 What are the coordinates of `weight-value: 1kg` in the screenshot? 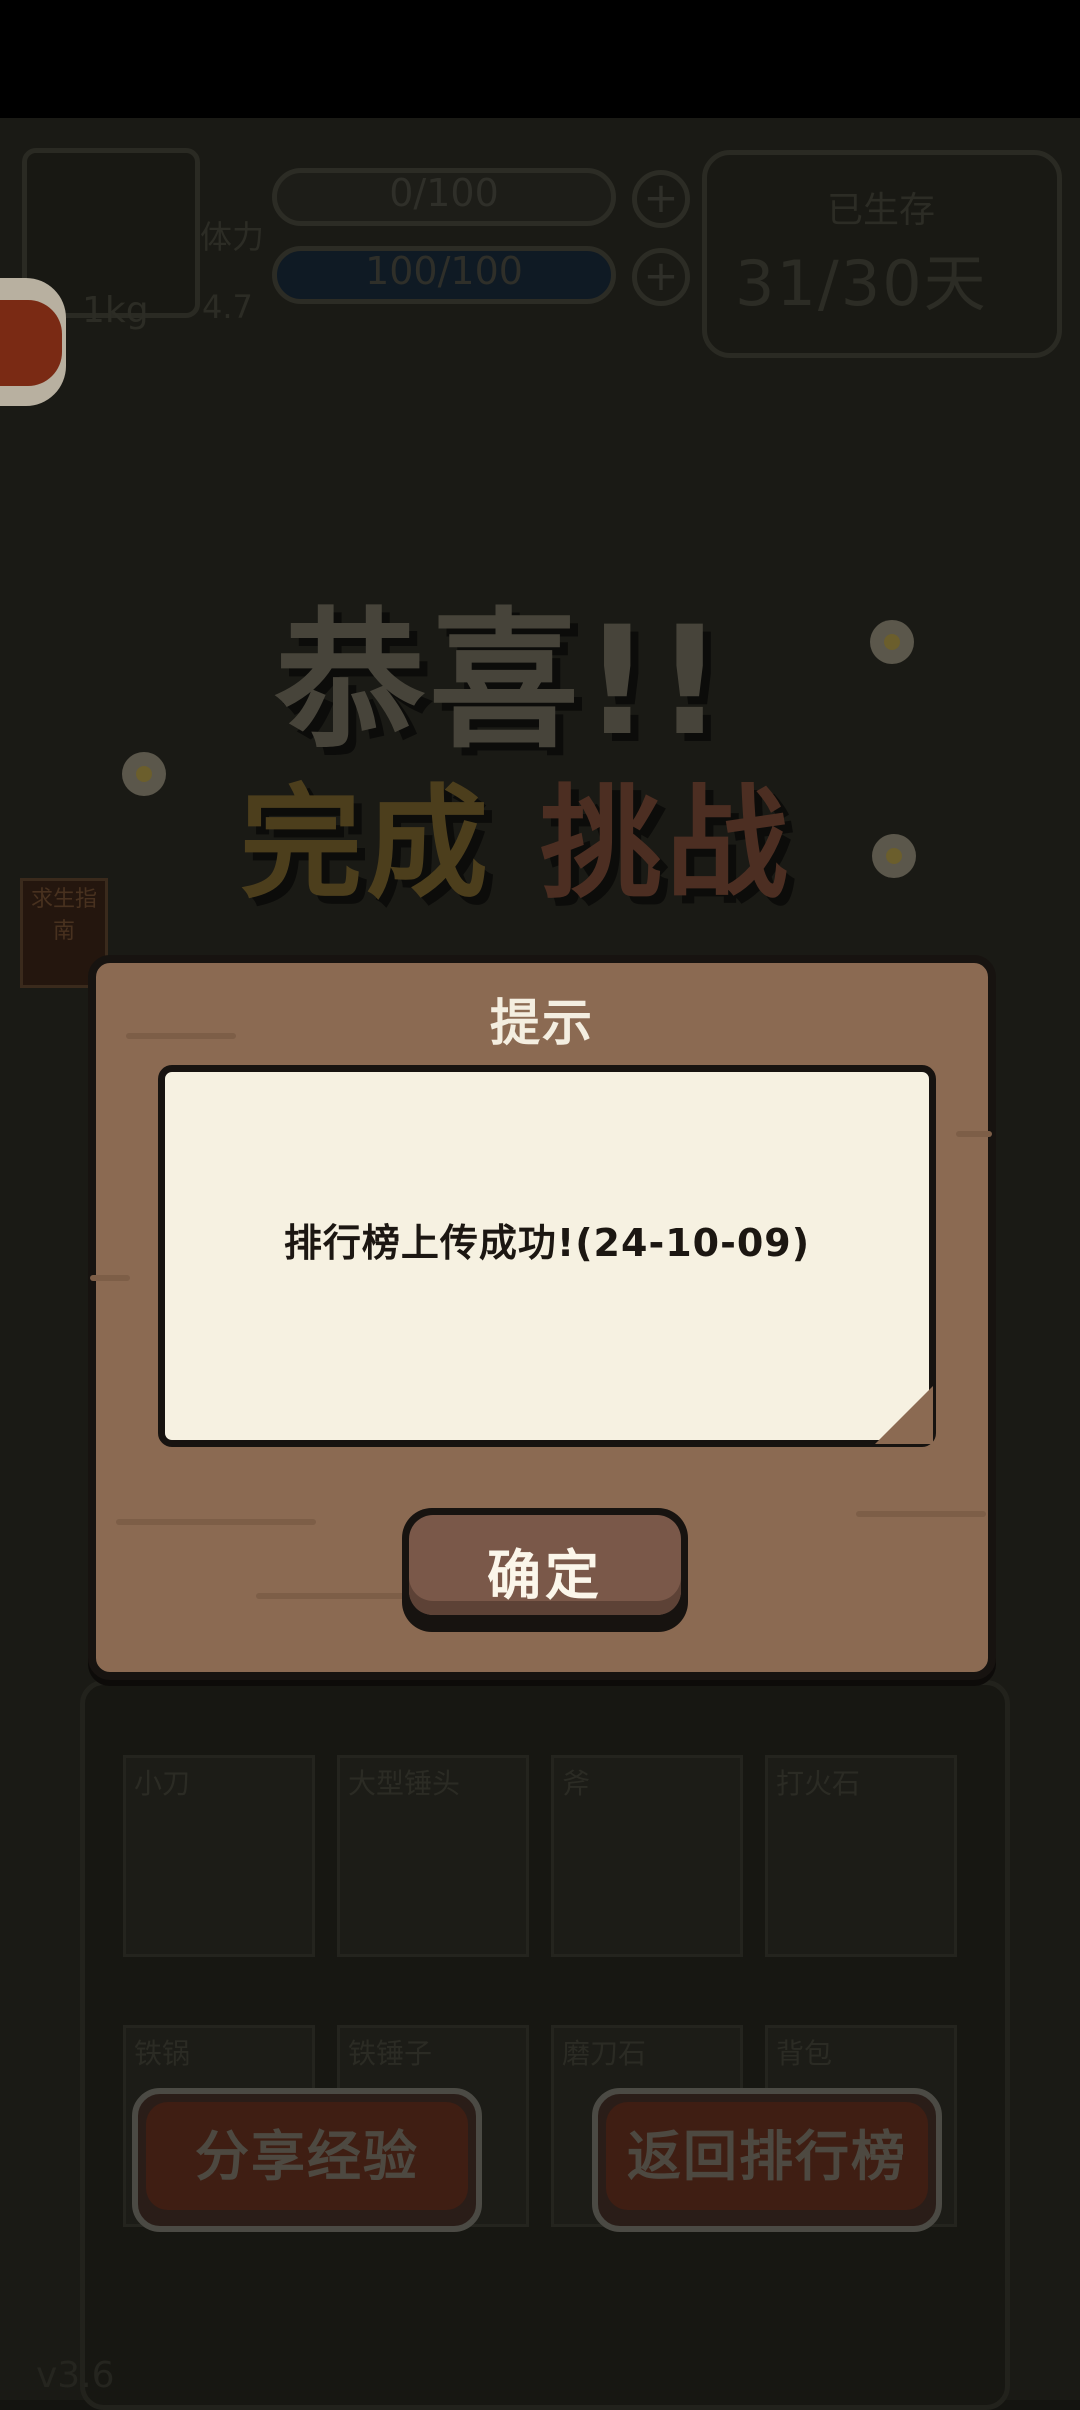 It's located at (115, 310).